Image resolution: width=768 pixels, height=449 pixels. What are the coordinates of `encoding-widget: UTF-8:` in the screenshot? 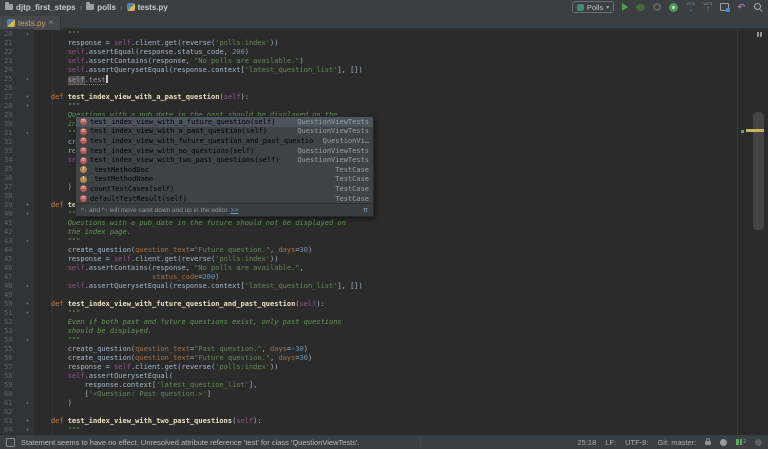 It's located at (636, 442).